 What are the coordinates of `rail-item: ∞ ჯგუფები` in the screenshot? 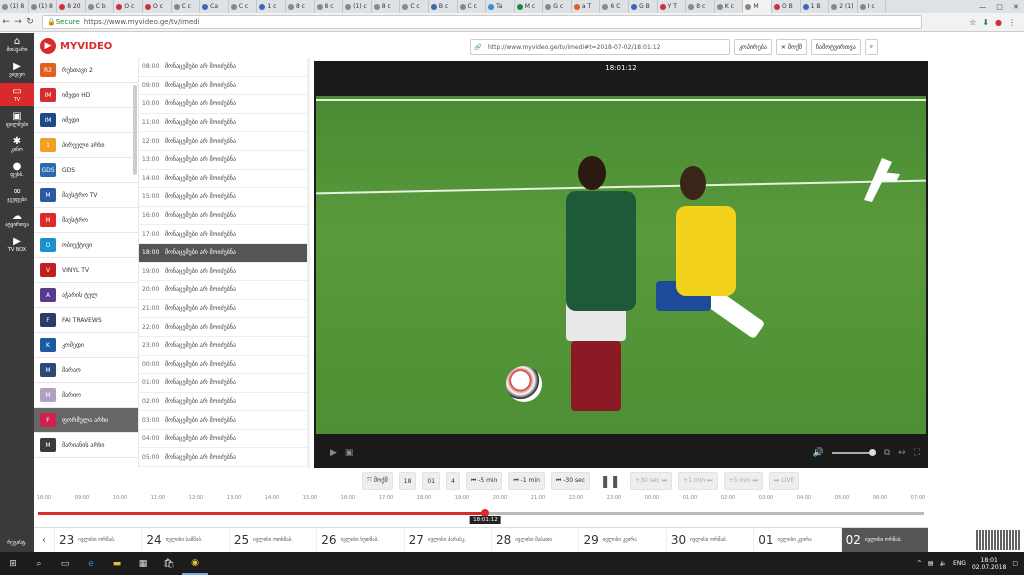 It's located at (17, 194).